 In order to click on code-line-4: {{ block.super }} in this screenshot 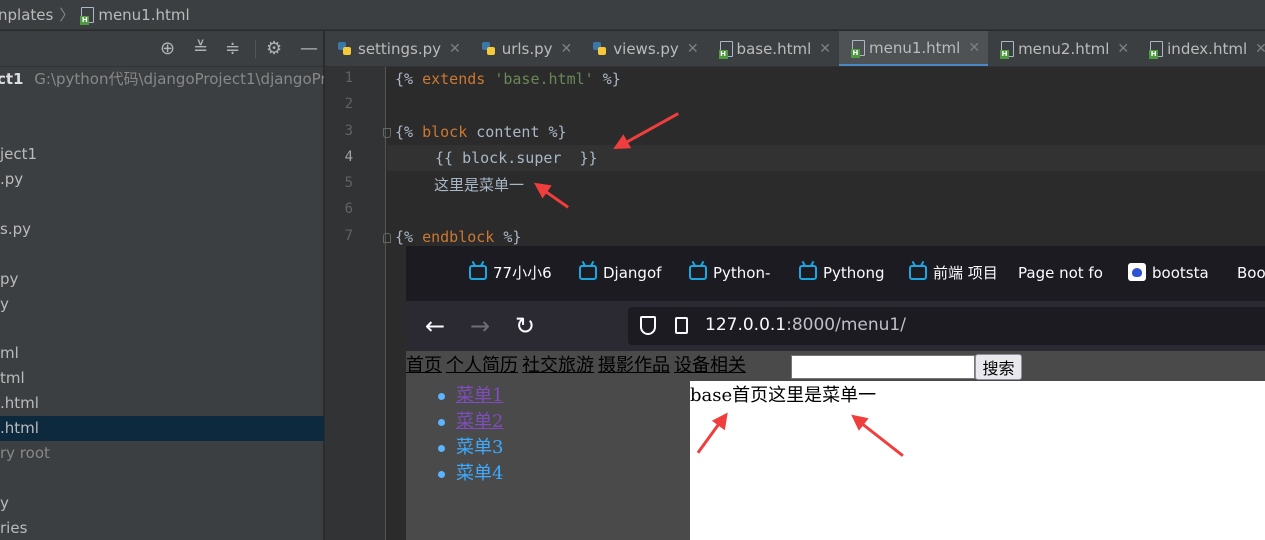, I will do `click(516, 158)`.